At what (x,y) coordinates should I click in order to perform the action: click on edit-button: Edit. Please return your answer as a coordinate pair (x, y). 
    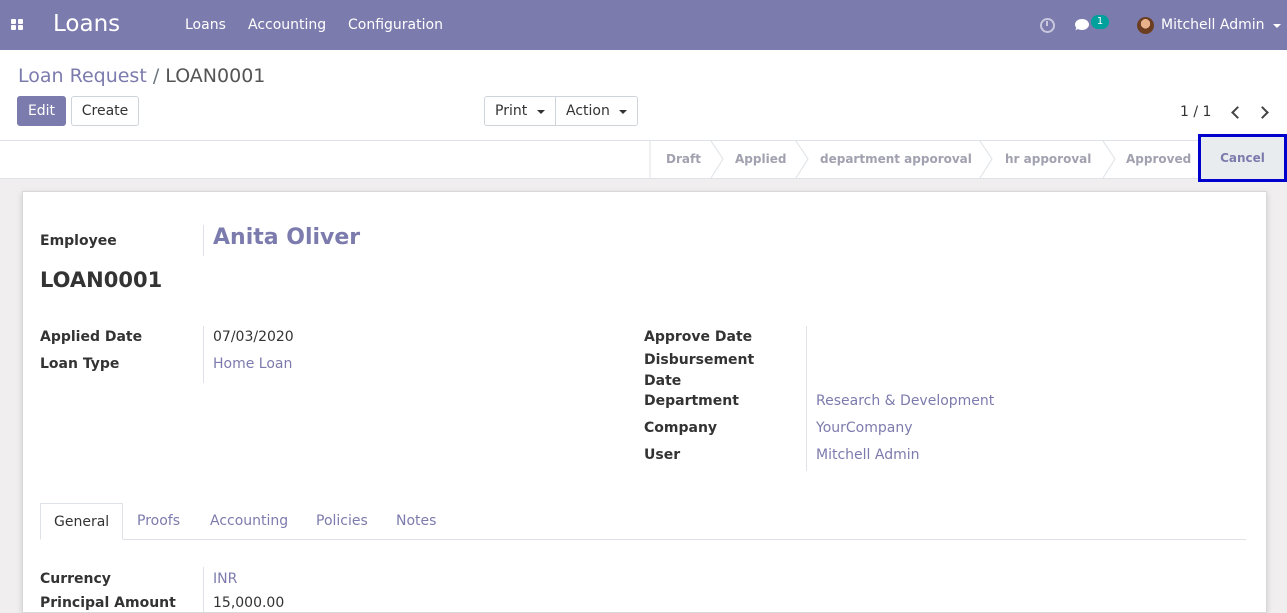
    Looking at the image, I should click on (41, 111).